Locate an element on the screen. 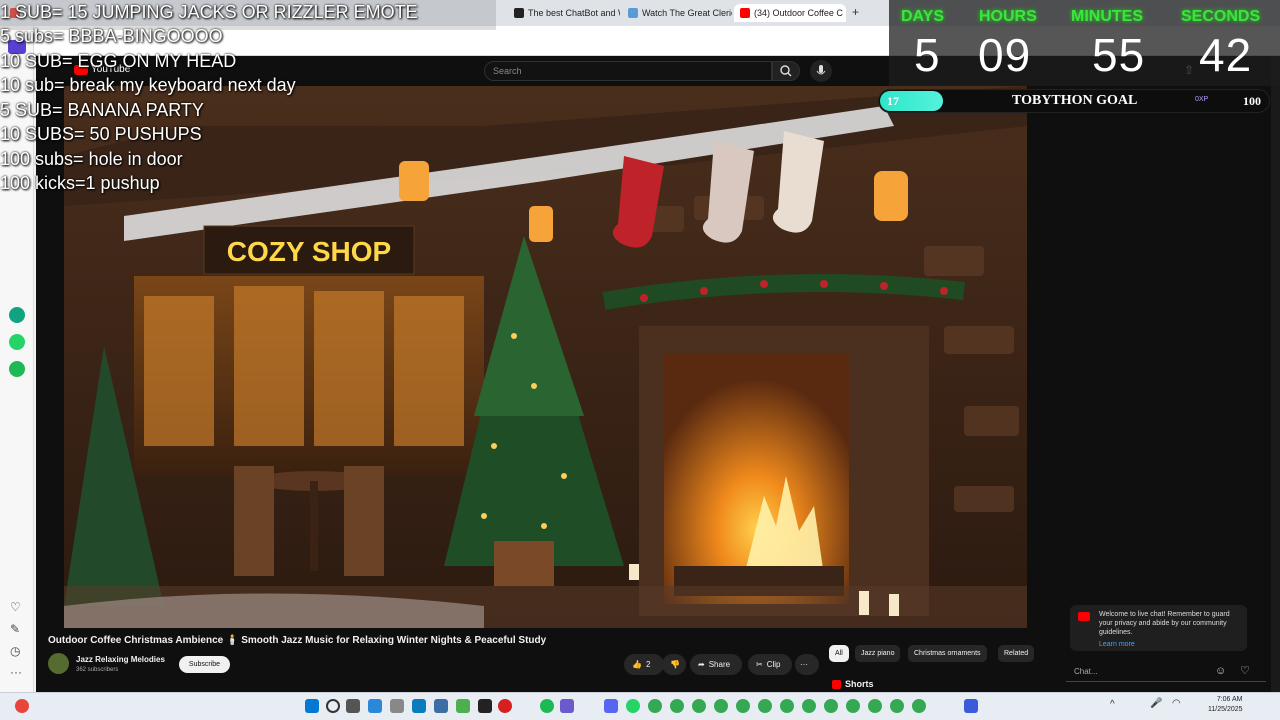  spotify-taskbar-icon is located at coordinates (547, 706).